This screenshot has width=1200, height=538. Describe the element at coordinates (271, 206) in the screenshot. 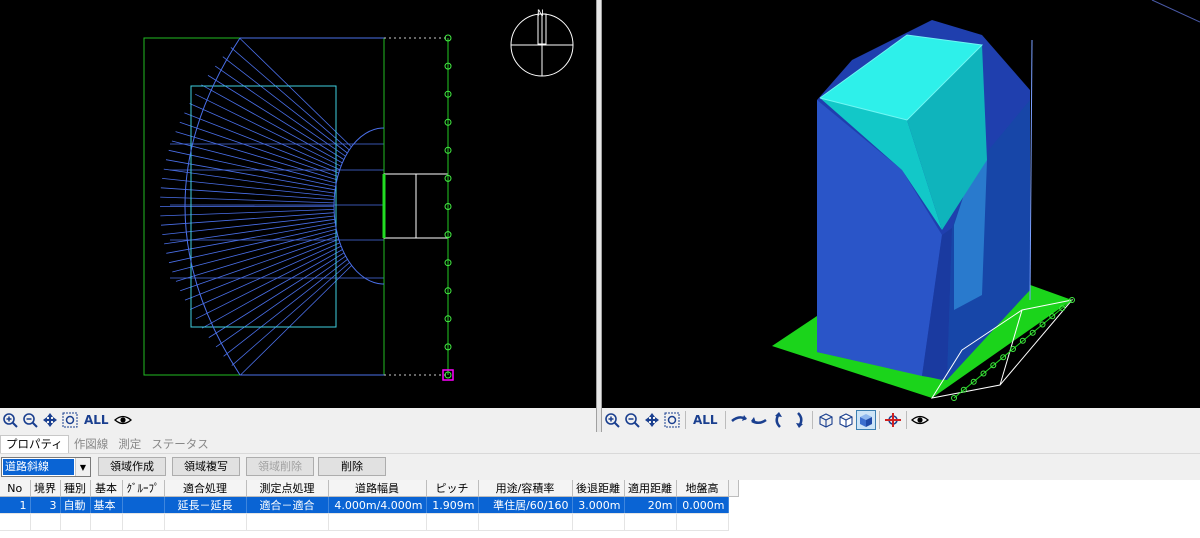

I see `slant-fan-lines` at that location.